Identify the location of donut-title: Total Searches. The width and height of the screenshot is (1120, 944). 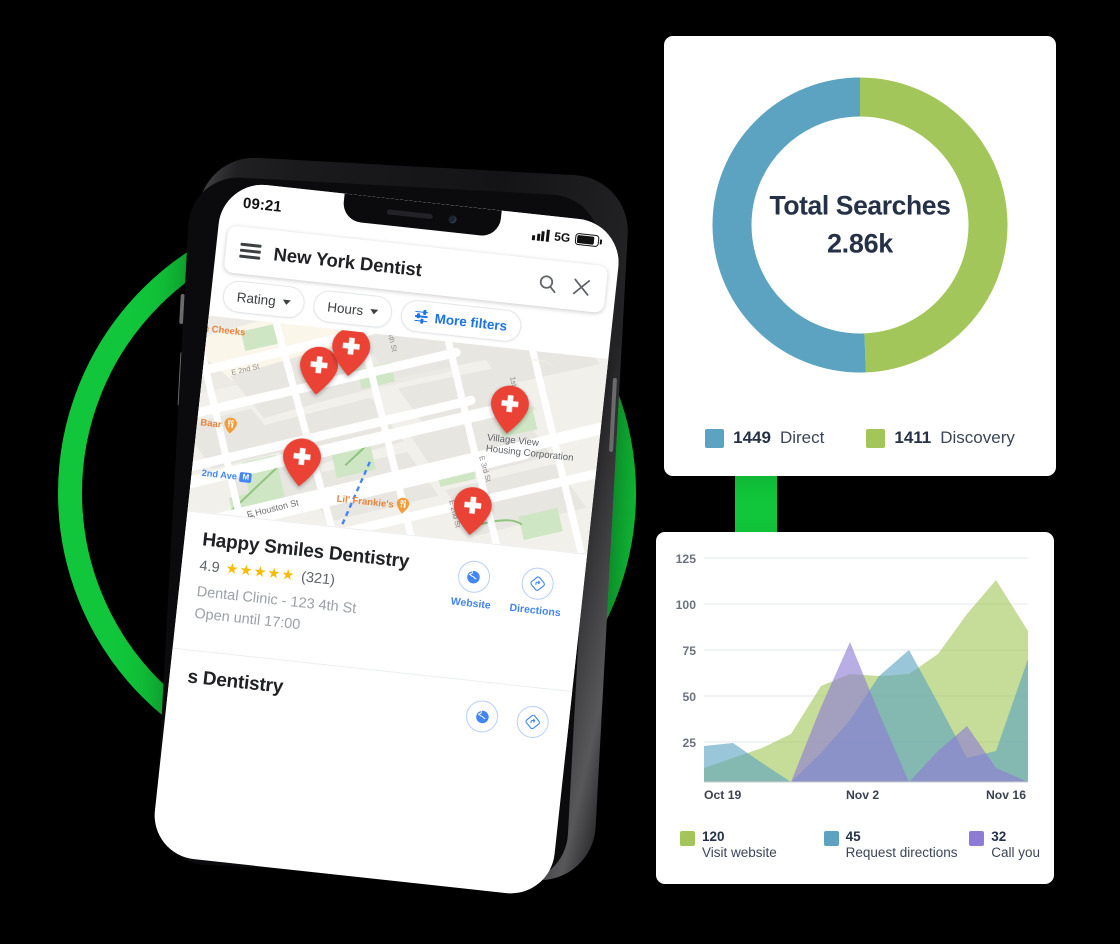
(860, 205).